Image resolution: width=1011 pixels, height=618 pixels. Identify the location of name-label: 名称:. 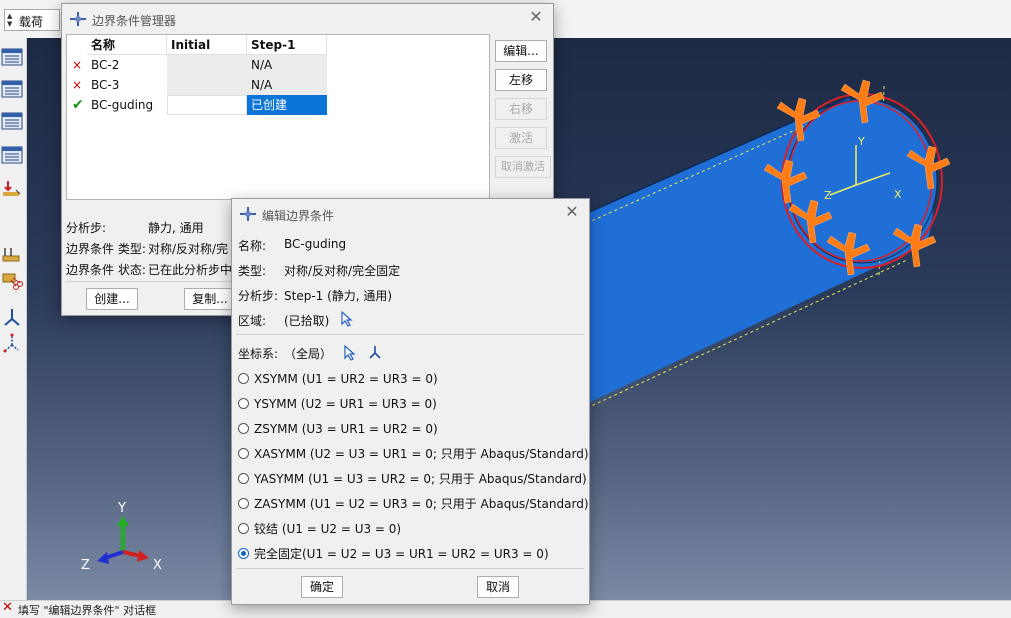
(252, 246).